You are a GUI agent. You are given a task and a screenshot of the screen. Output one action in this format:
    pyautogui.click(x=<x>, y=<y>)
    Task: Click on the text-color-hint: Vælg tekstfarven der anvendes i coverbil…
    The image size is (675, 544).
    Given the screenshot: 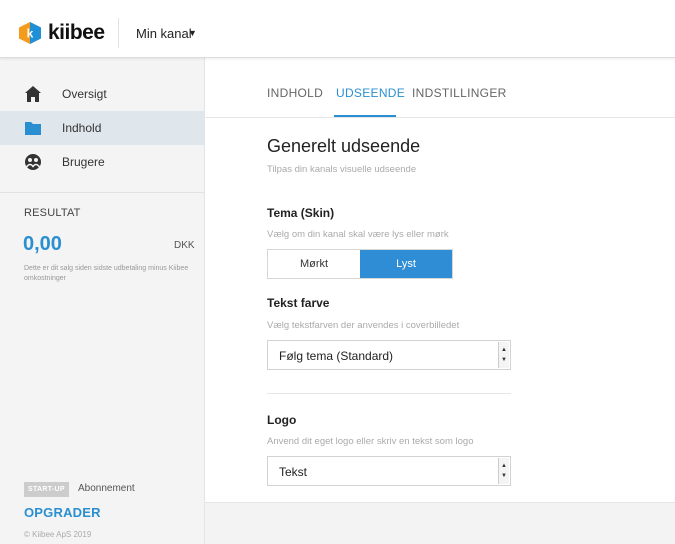 What is the action you would take?
    pyautogui.click(x=363, y=325)
    